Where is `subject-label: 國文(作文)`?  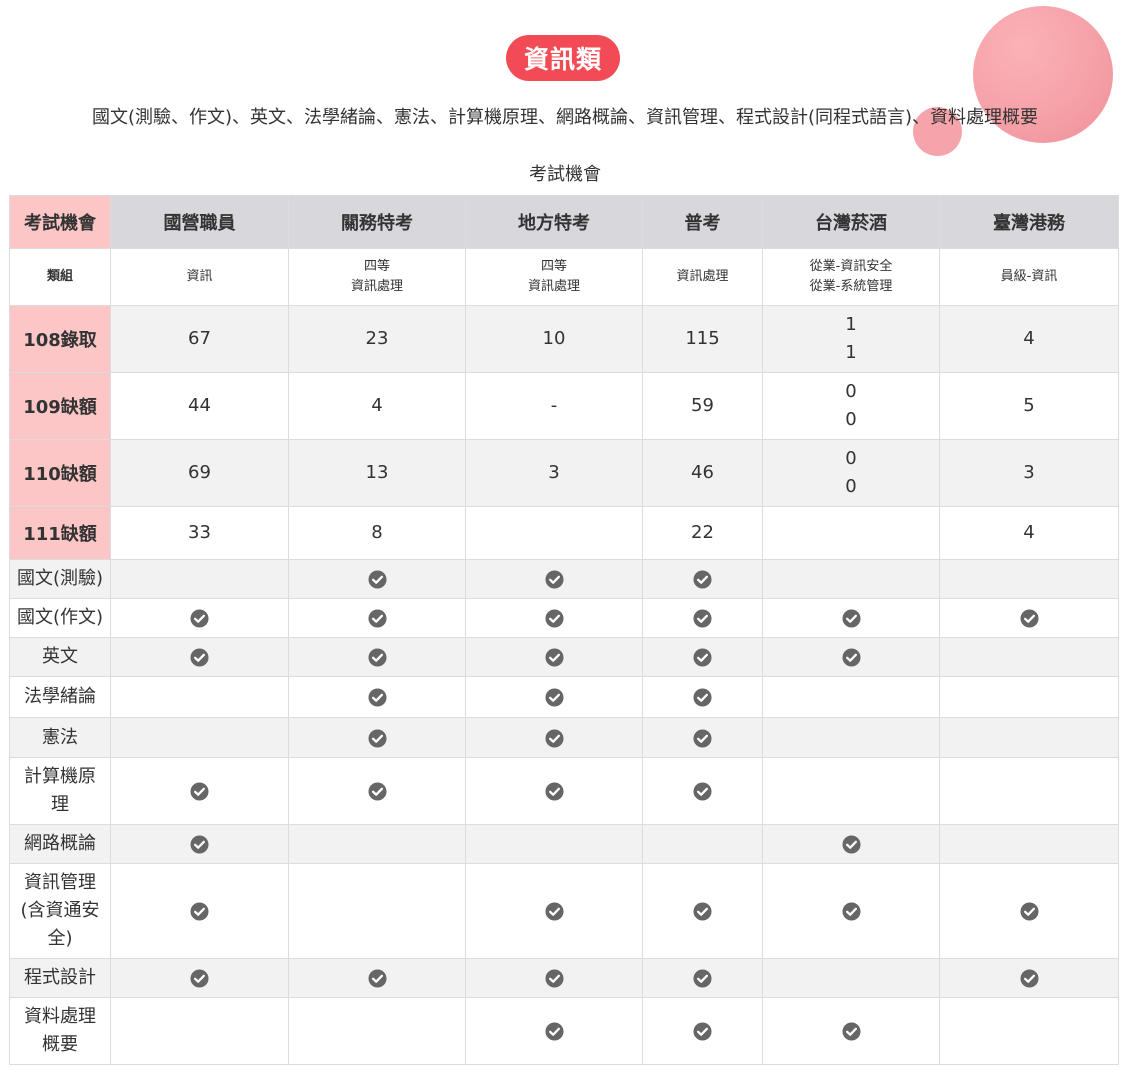
subject-label: 國文(作文) is located at coordinates (60, 618).